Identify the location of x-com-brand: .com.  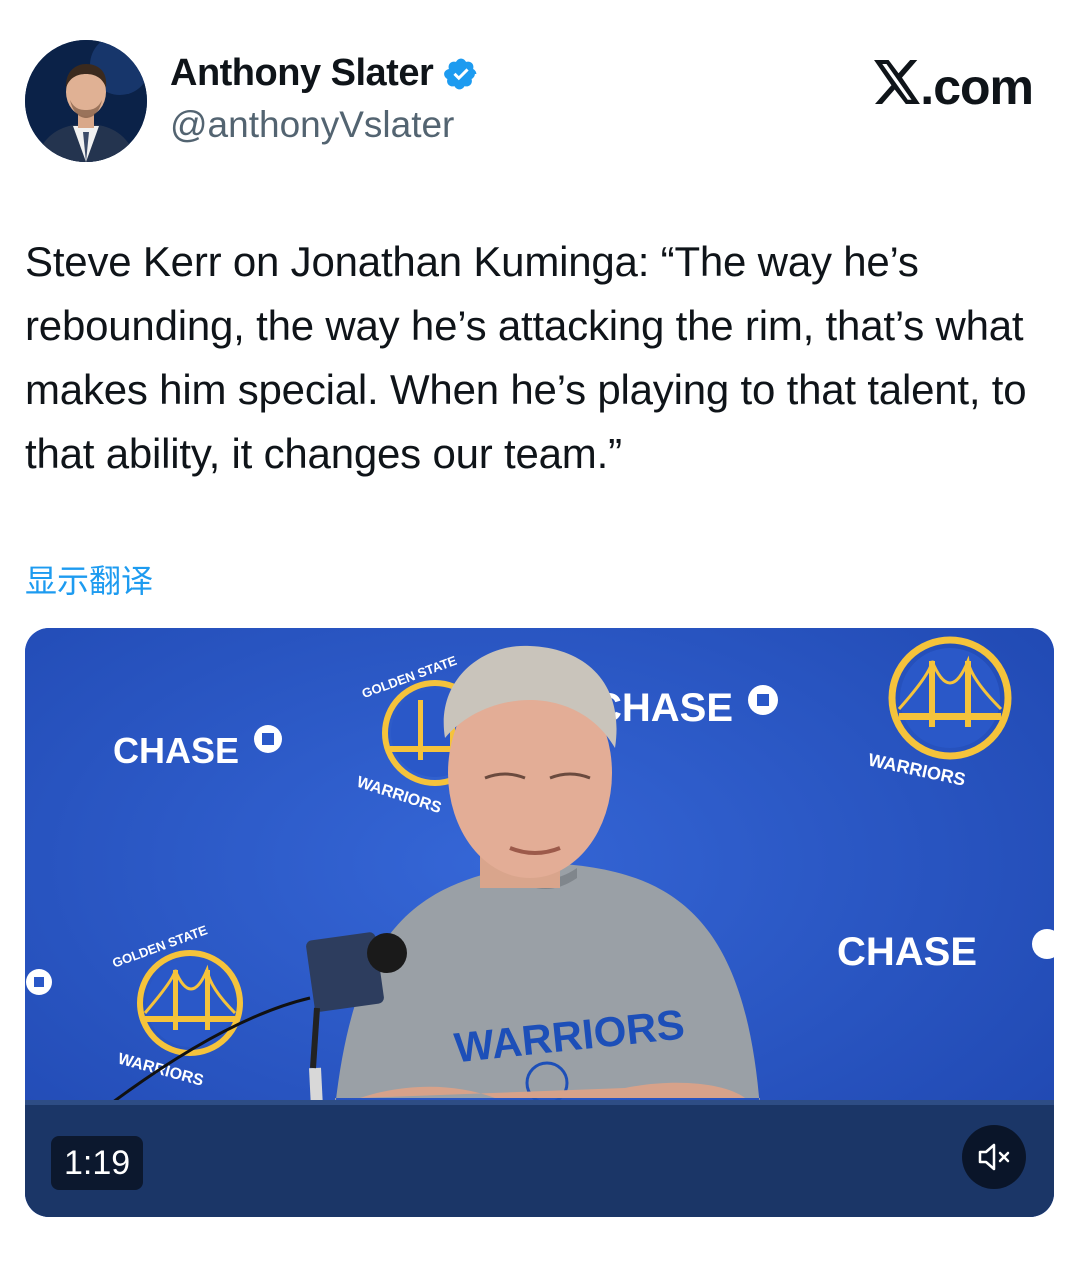
(954, 87).